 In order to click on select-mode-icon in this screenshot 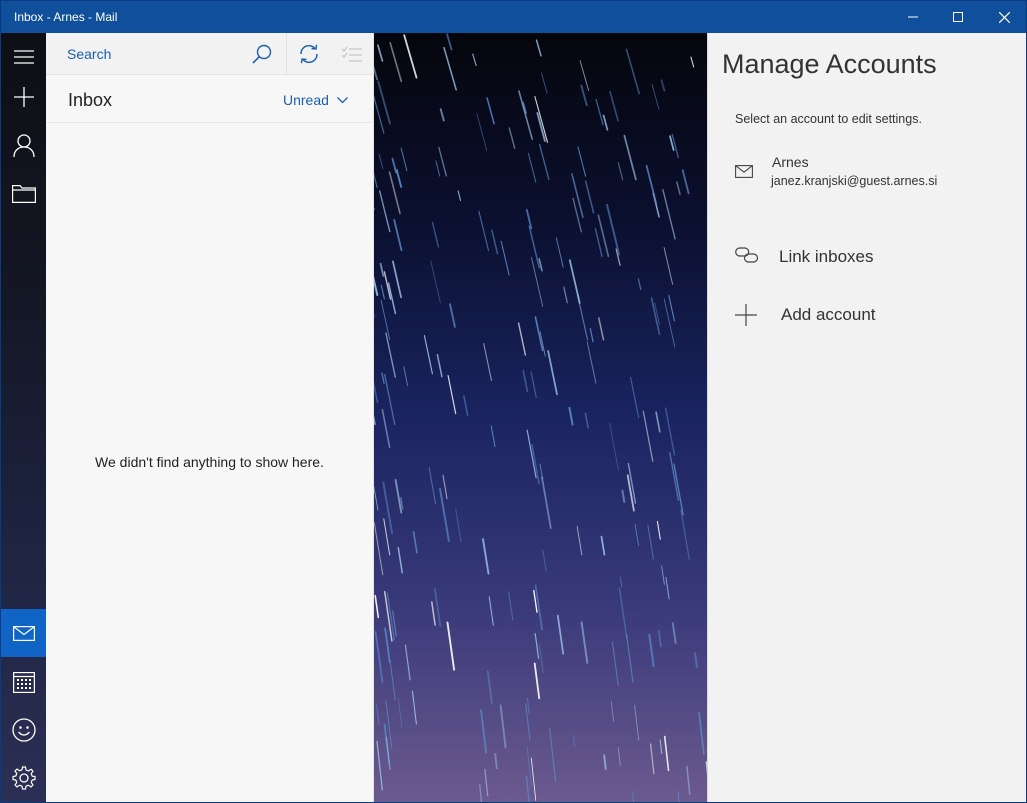, I will do `click(352, 54)`.